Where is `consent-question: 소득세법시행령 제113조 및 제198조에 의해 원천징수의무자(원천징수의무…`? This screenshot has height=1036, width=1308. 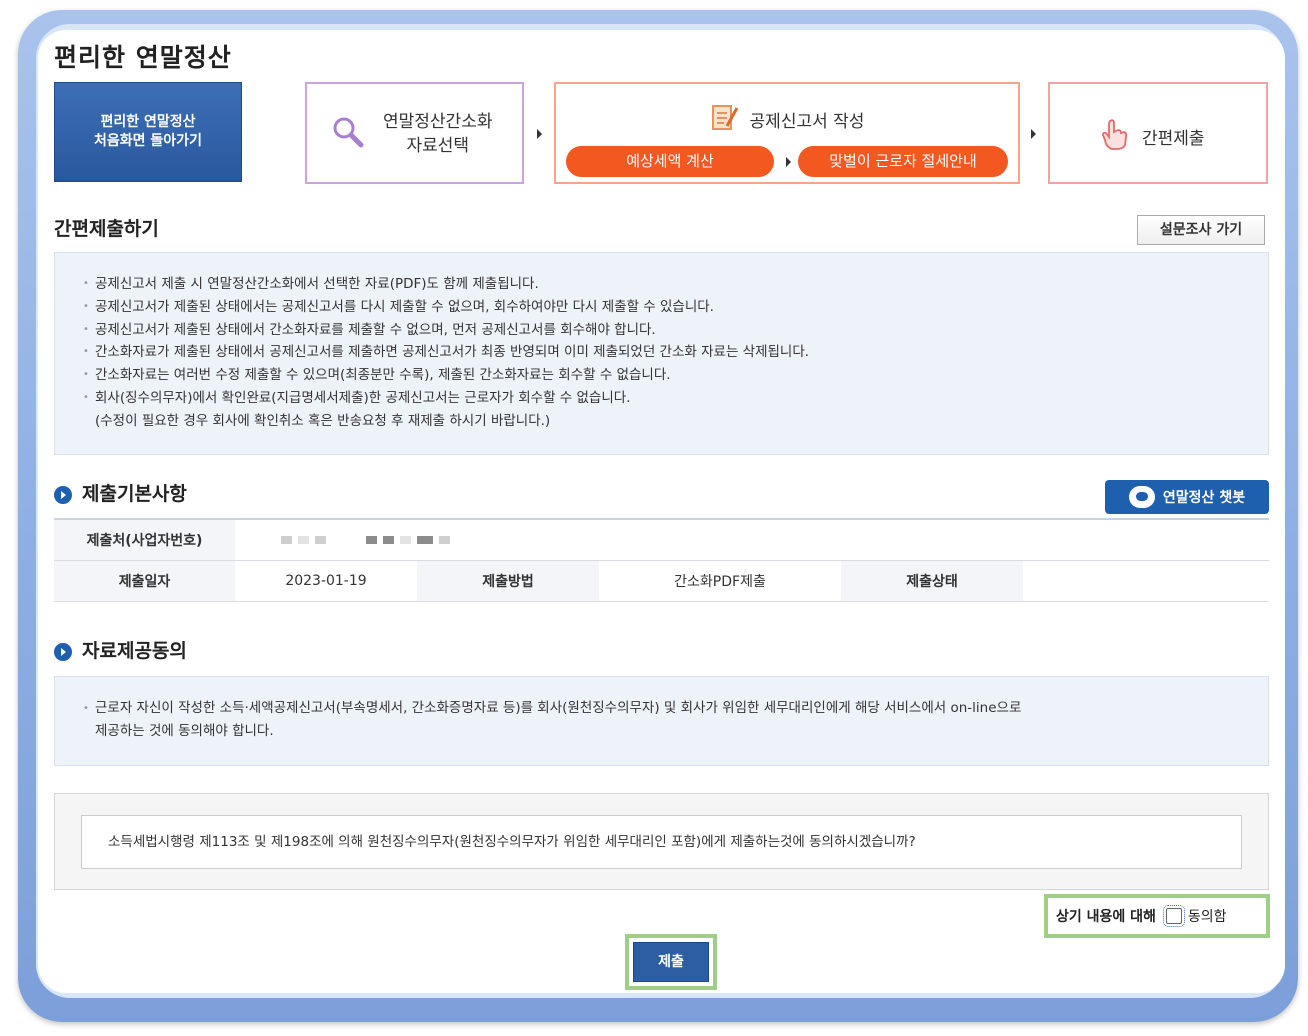
consent-question: 소득세법시행령 제113조 및 제198조에 의해 원천징수의무자(원천징수의무… is located at coordinates (661, 842).